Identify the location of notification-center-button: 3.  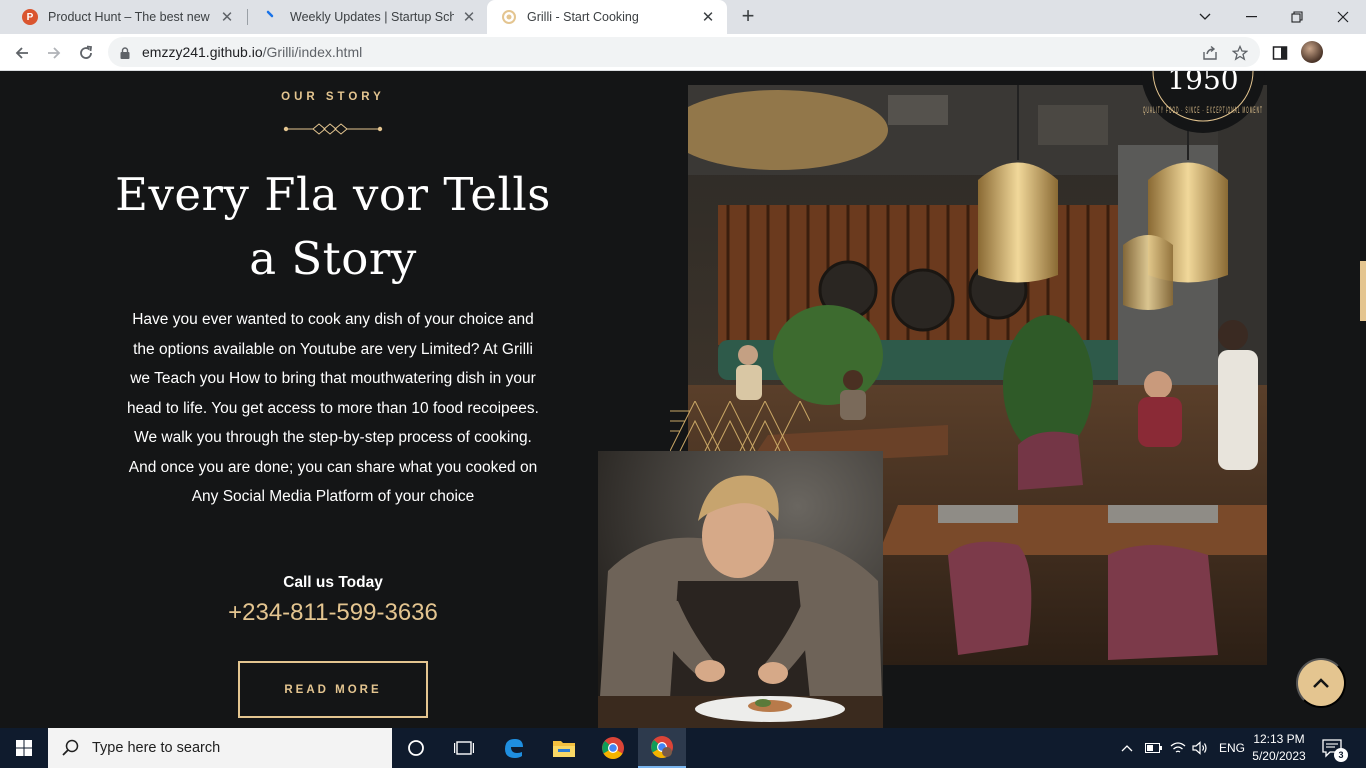
(1335, 748).